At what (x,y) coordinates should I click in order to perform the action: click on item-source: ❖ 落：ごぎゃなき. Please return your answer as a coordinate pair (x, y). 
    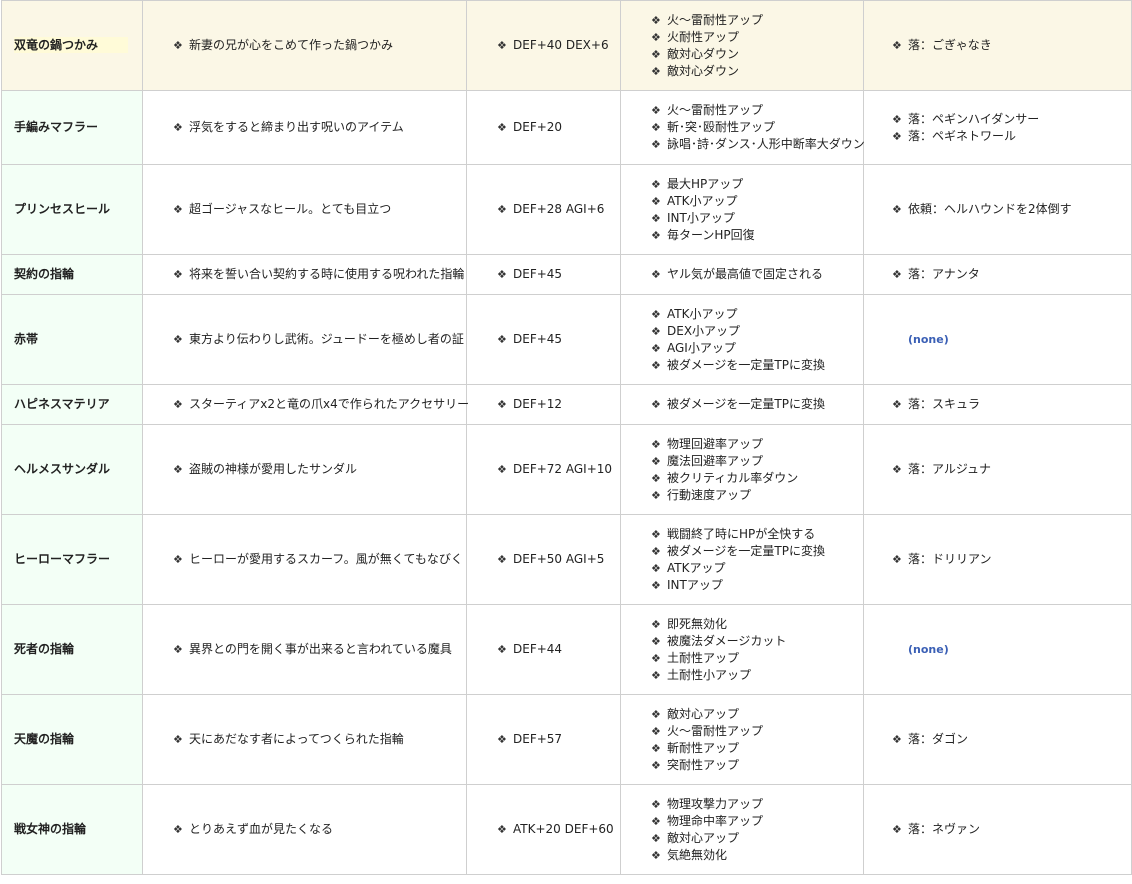
    Looking at the image, I should click on (1011, 45).